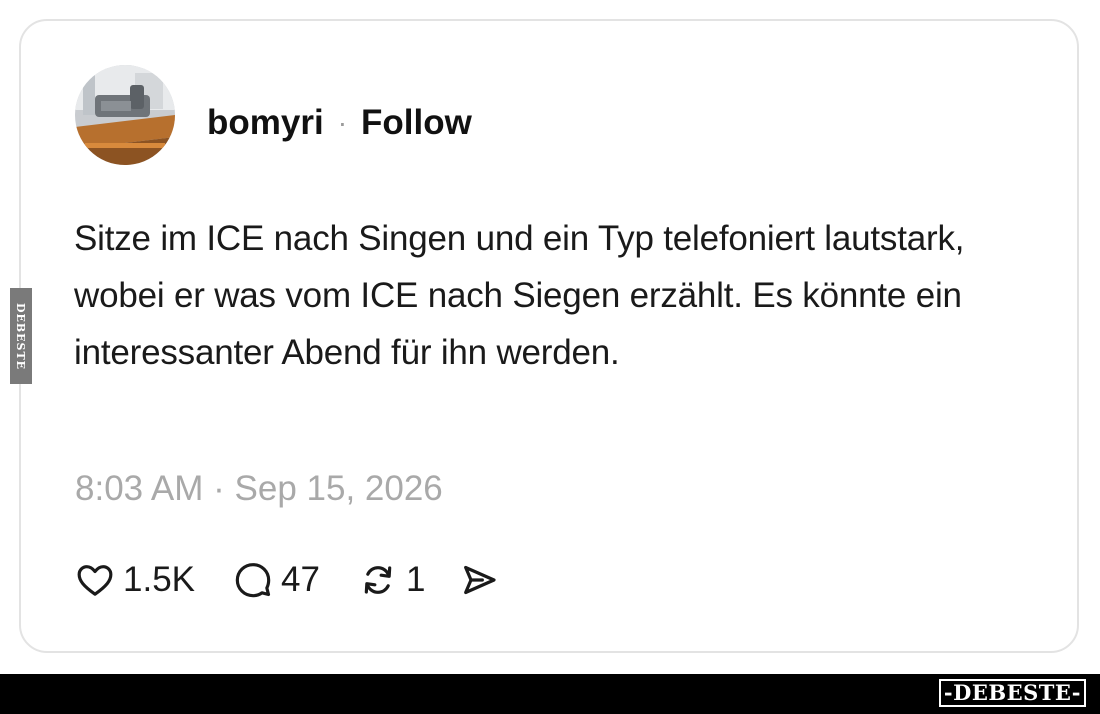 This screenshot has height=714, width=1100. Describe the element at coordinates (253, 580) in the screenshot. I see `speech-bubble-icon` at that location.